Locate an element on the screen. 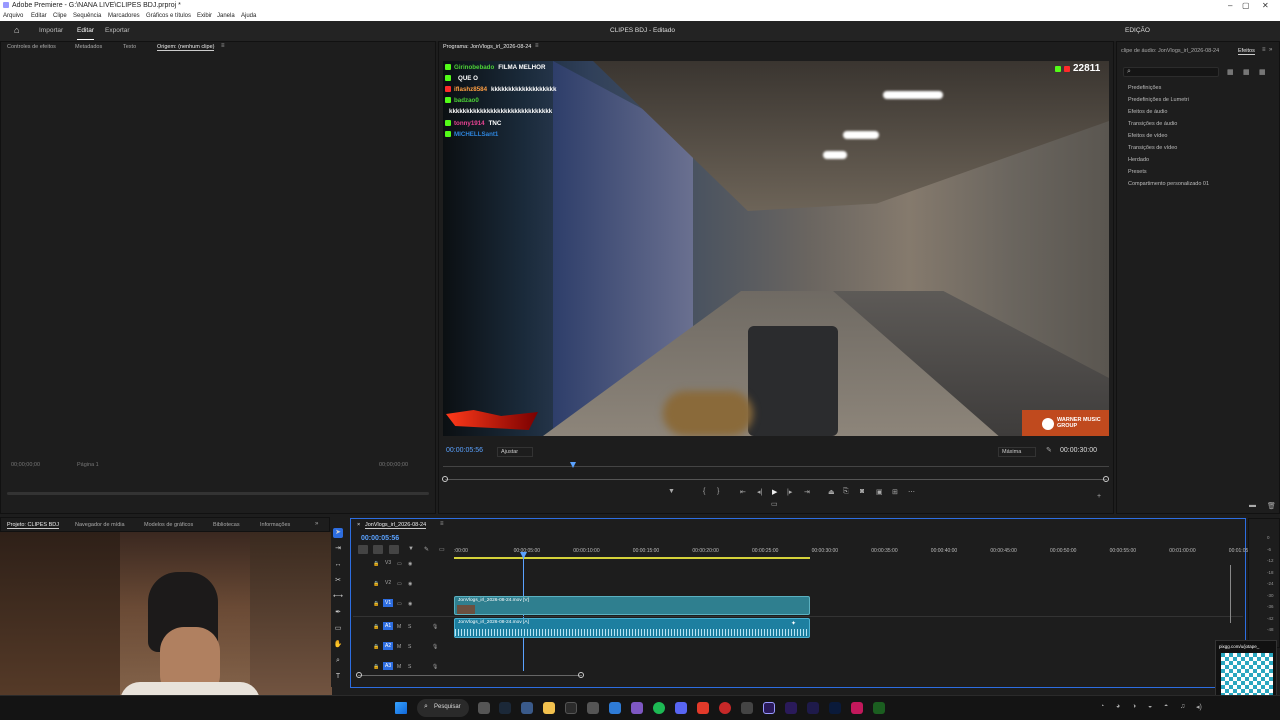 The image size is (1280, 720). effects-search-input: ⌕ is located at coordinates (1171, 72).